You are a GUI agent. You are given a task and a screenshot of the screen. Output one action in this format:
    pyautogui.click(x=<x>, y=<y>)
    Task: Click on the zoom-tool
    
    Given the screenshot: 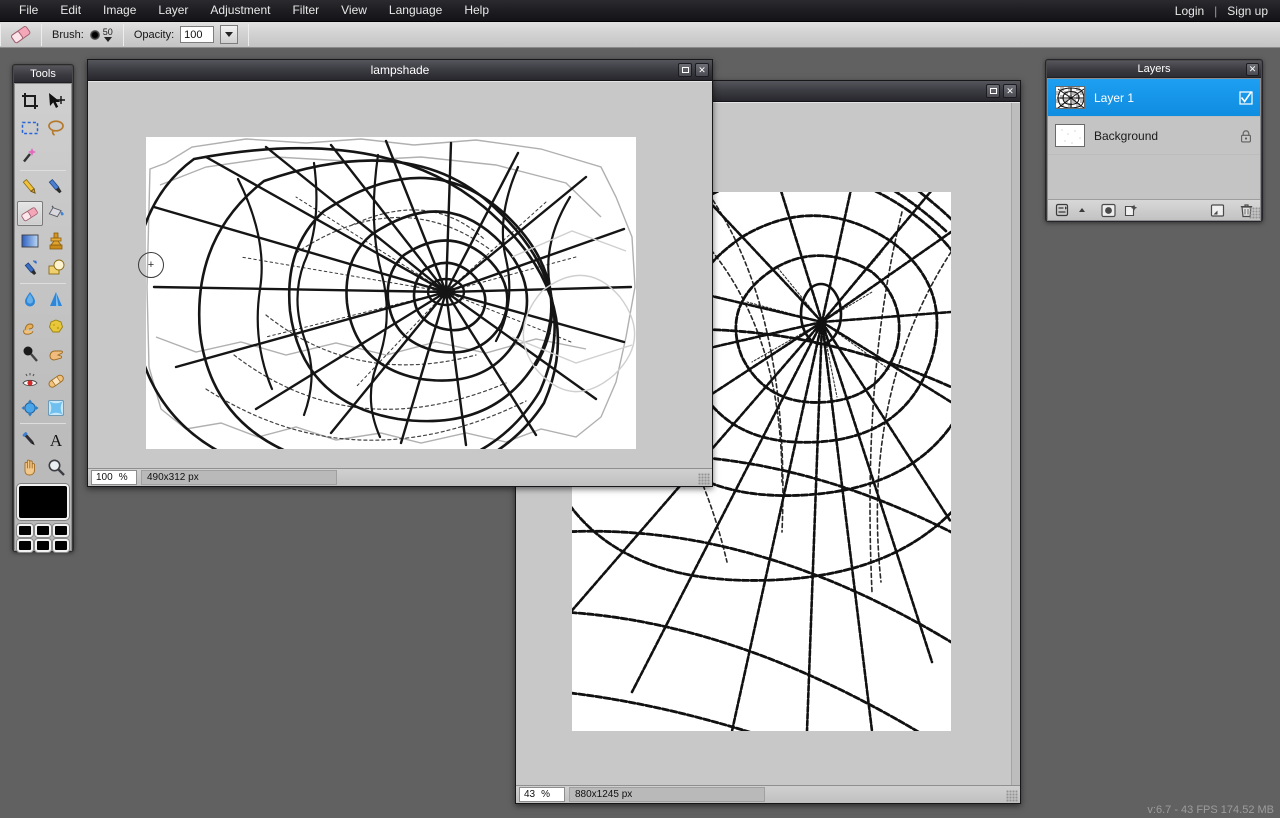 What is the action you would take?
    pyautogui.click(x=56, y=466)
    